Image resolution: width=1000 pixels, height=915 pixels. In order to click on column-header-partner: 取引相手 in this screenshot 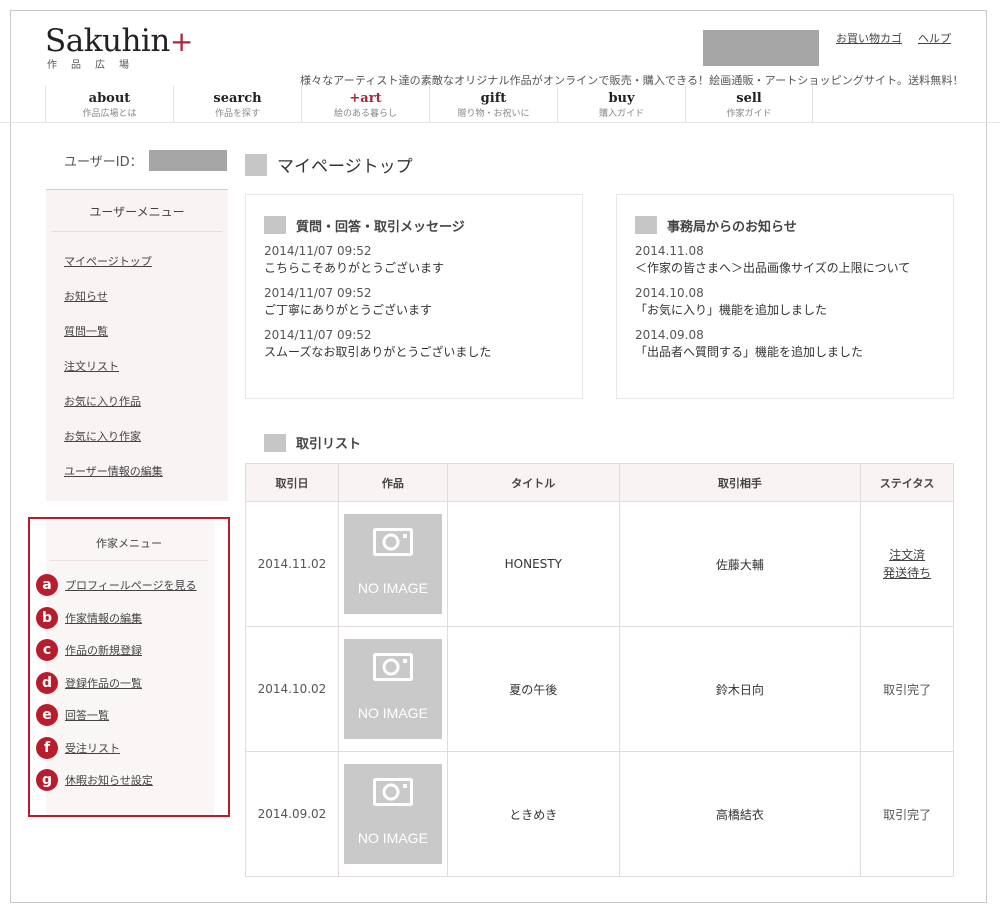, I will do `click(740, 482)`.